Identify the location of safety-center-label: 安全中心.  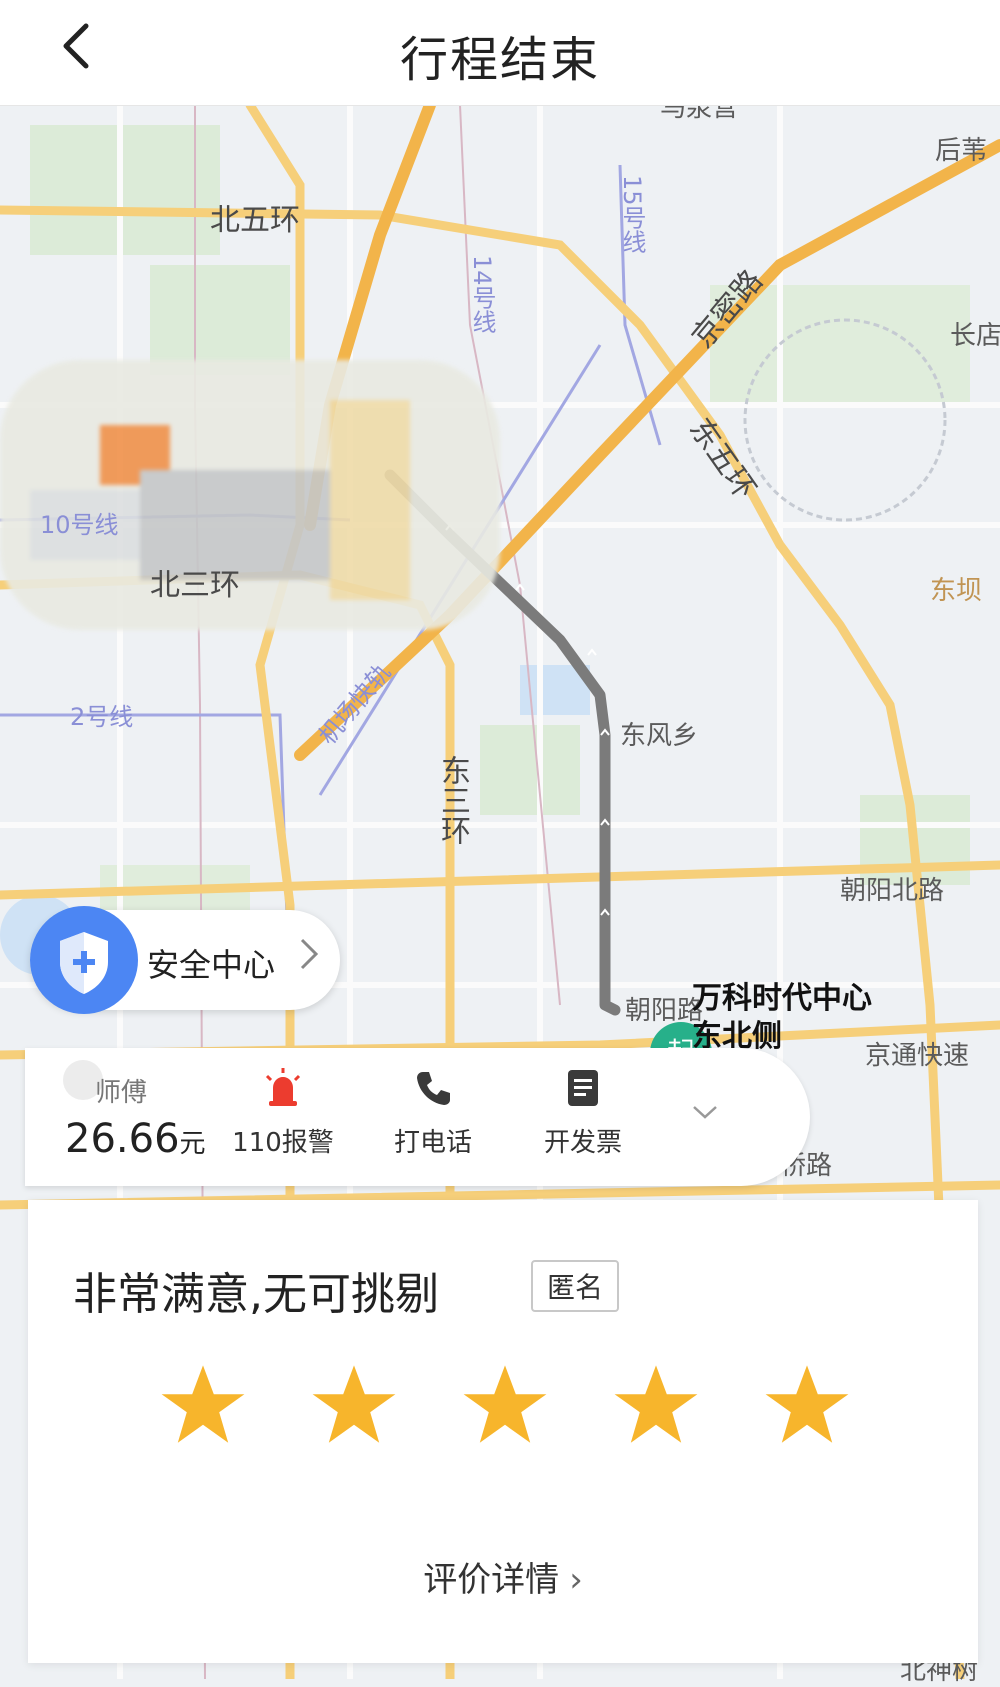
(211, 965).